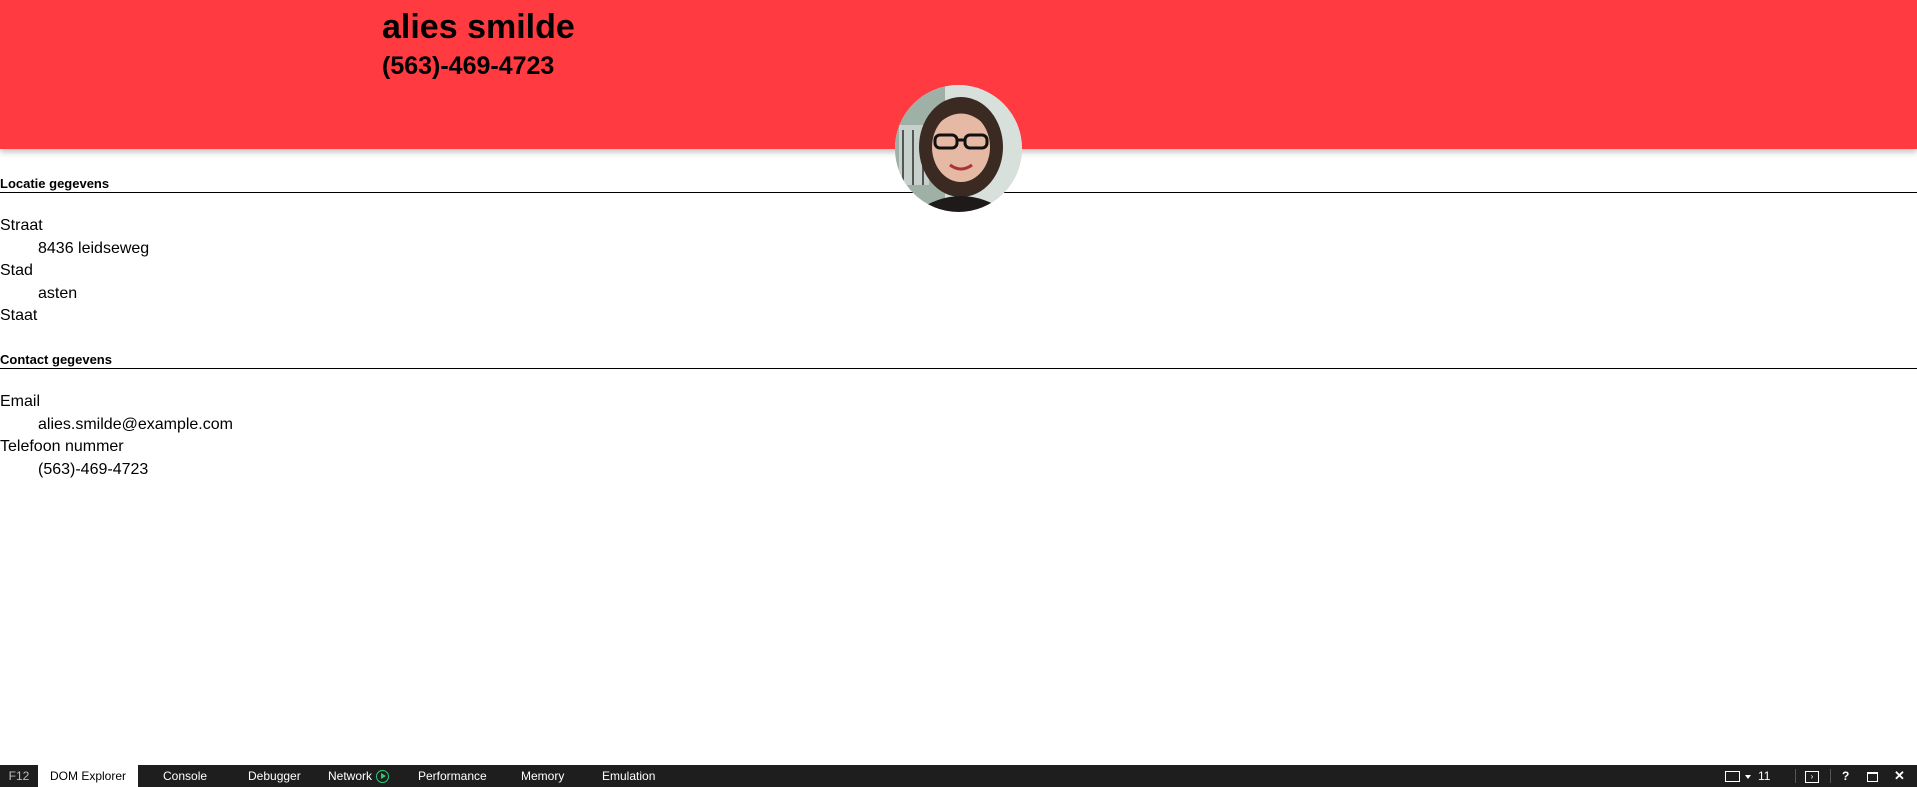  What do you see at coordinates (135, 424) in the screenshot?
I see `email-value: alies.smilde@example.com` at bounding box center [135, 424].